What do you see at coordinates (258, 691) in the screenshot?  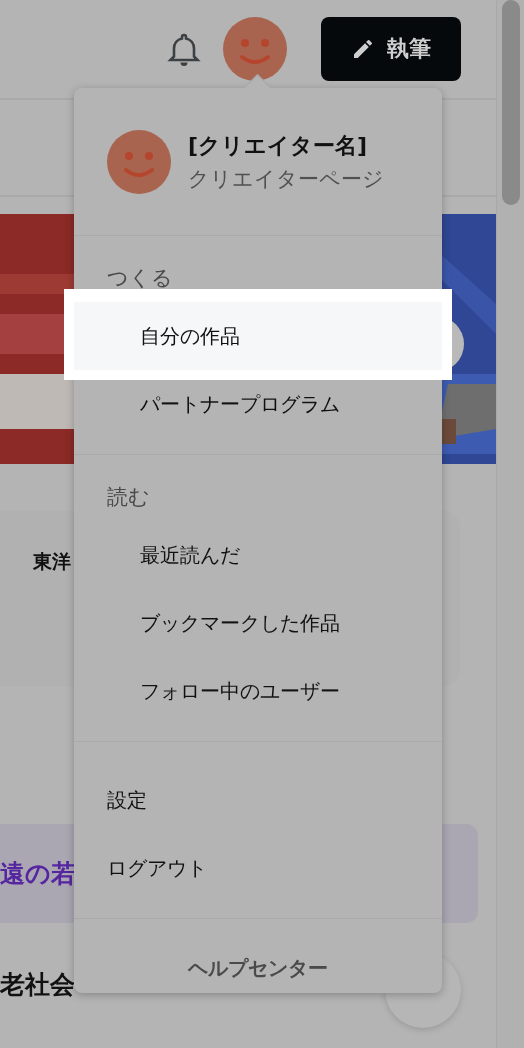 I see `menu-item: フォロー中のユーザー` at bounding box center [258, 691].